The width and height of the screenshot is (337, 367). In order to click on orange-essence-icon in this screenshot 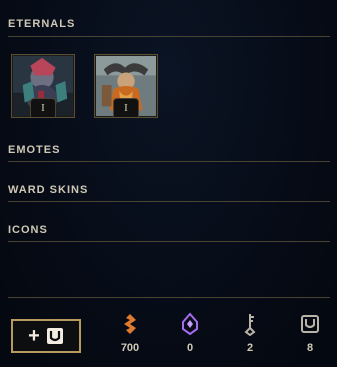, I will do `click(130, 324)`.